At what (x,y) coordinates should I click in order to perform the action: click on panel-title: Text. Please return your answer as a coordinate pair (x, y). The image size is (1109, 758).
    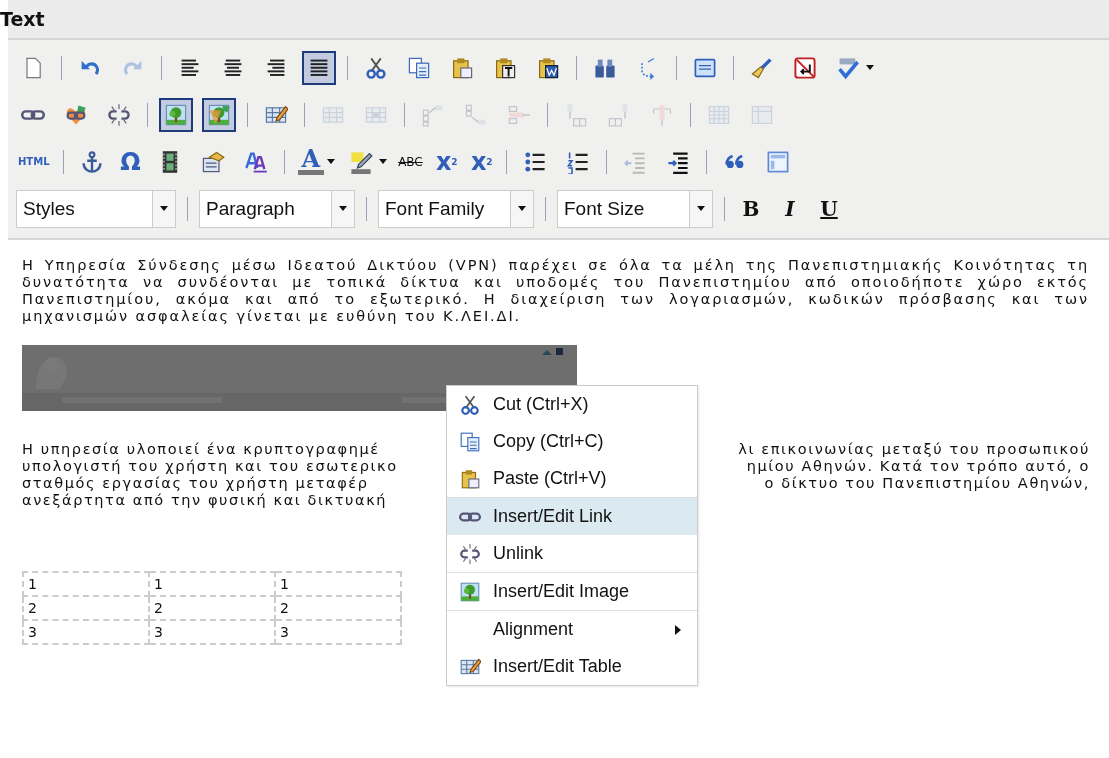
    Looking at the image, I should click on (22, 19).